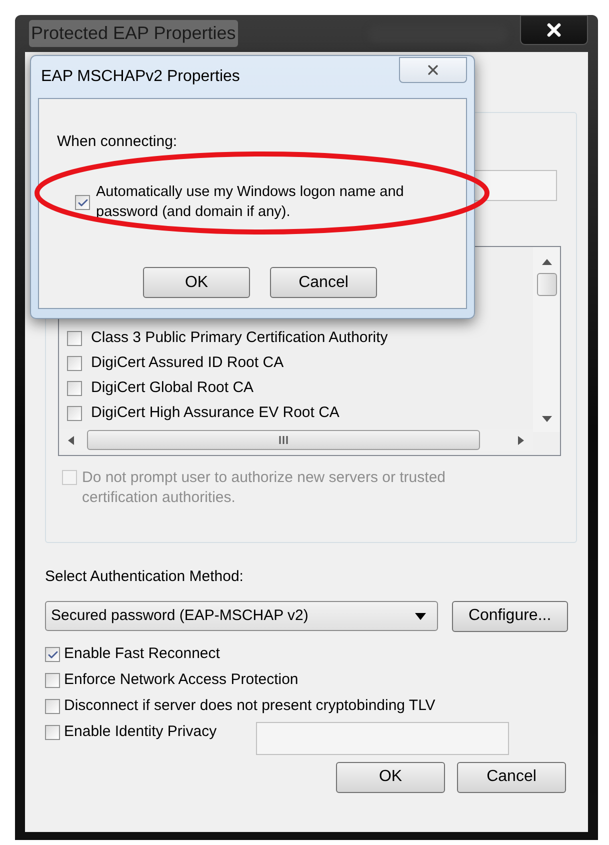 This screenshot has height=845, width=609. What do you see at coordinates (382, 738) in the screenshot?
I see `identity-field` at bounding box center [382, 738].